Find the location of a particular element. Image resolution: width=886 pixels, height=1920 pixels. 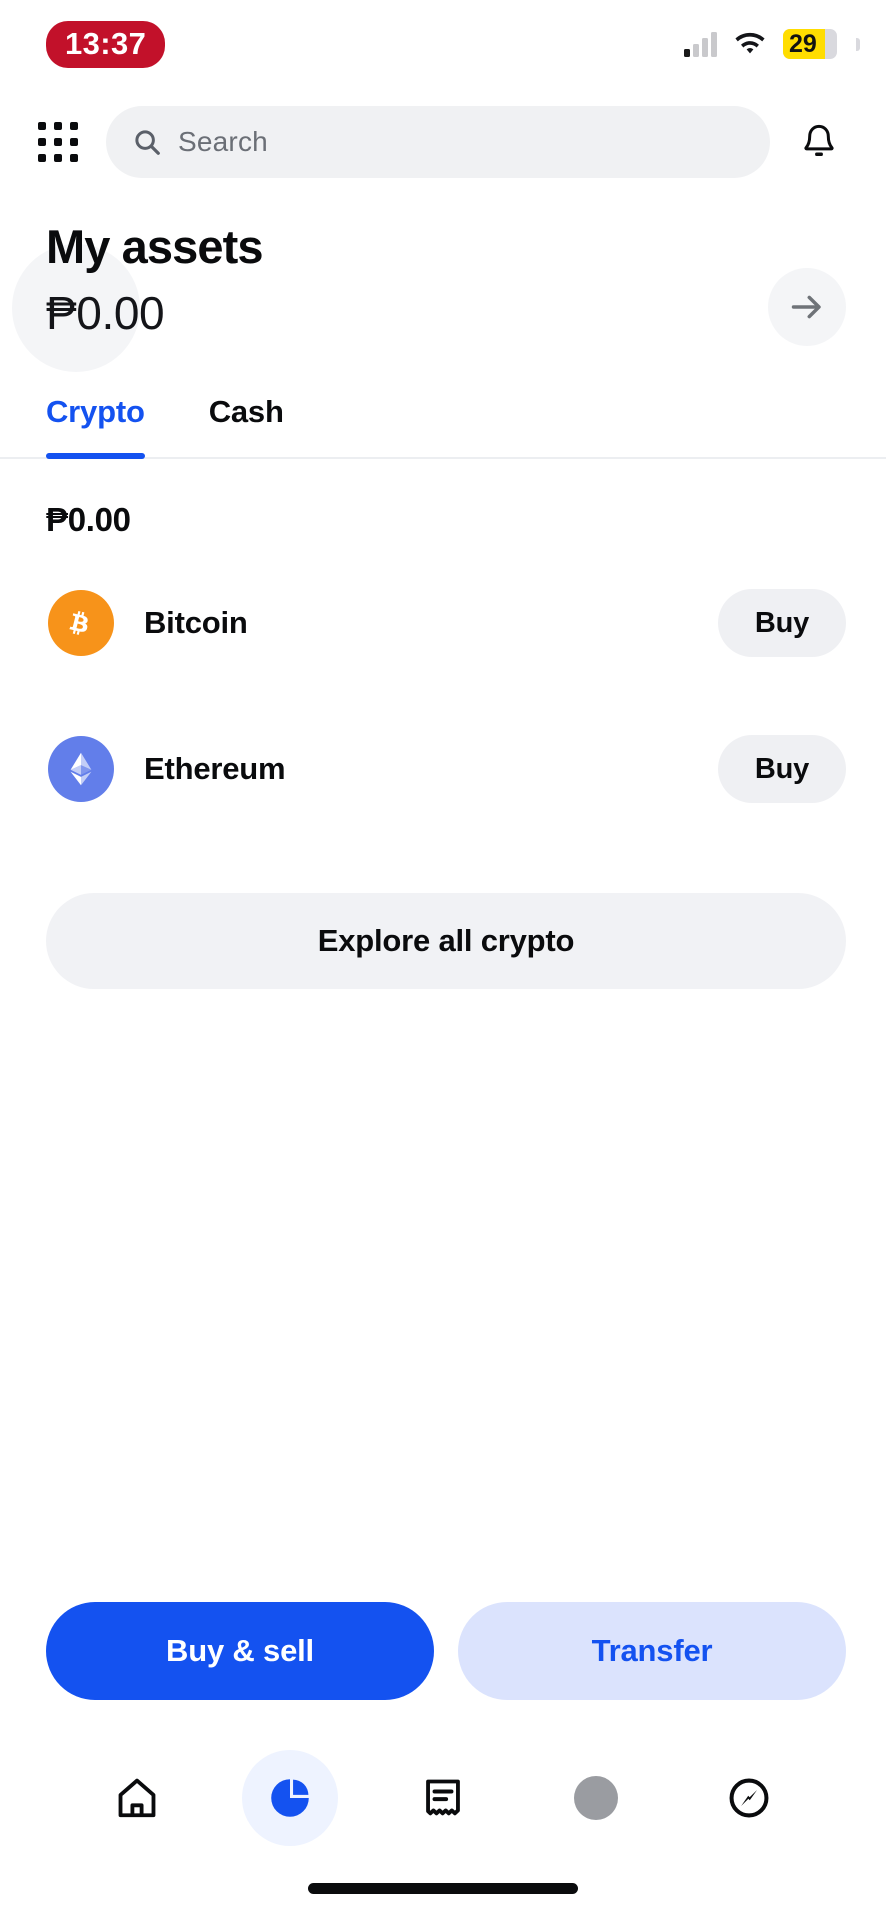

view-assets-button is located at coordinates (807, 307).